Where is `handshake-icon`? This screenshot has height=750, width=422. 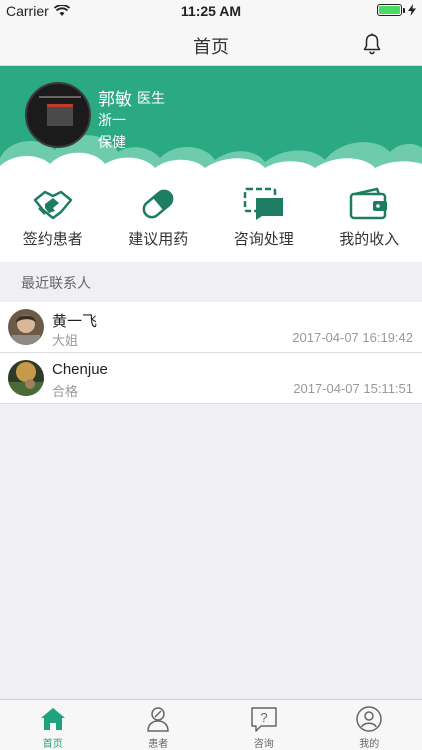
handshake-icon is located at coordinates (52, 205).